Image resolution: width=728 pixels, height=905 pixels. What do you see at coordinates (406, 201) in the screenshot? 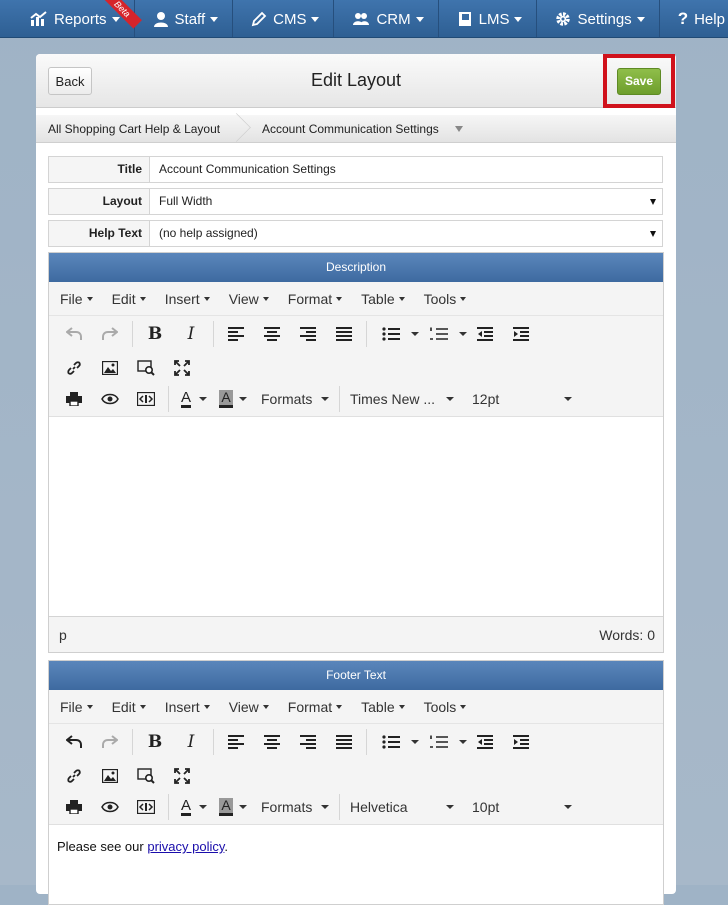
I see `layout-select: Full Width` at bounding box center [406, 201].